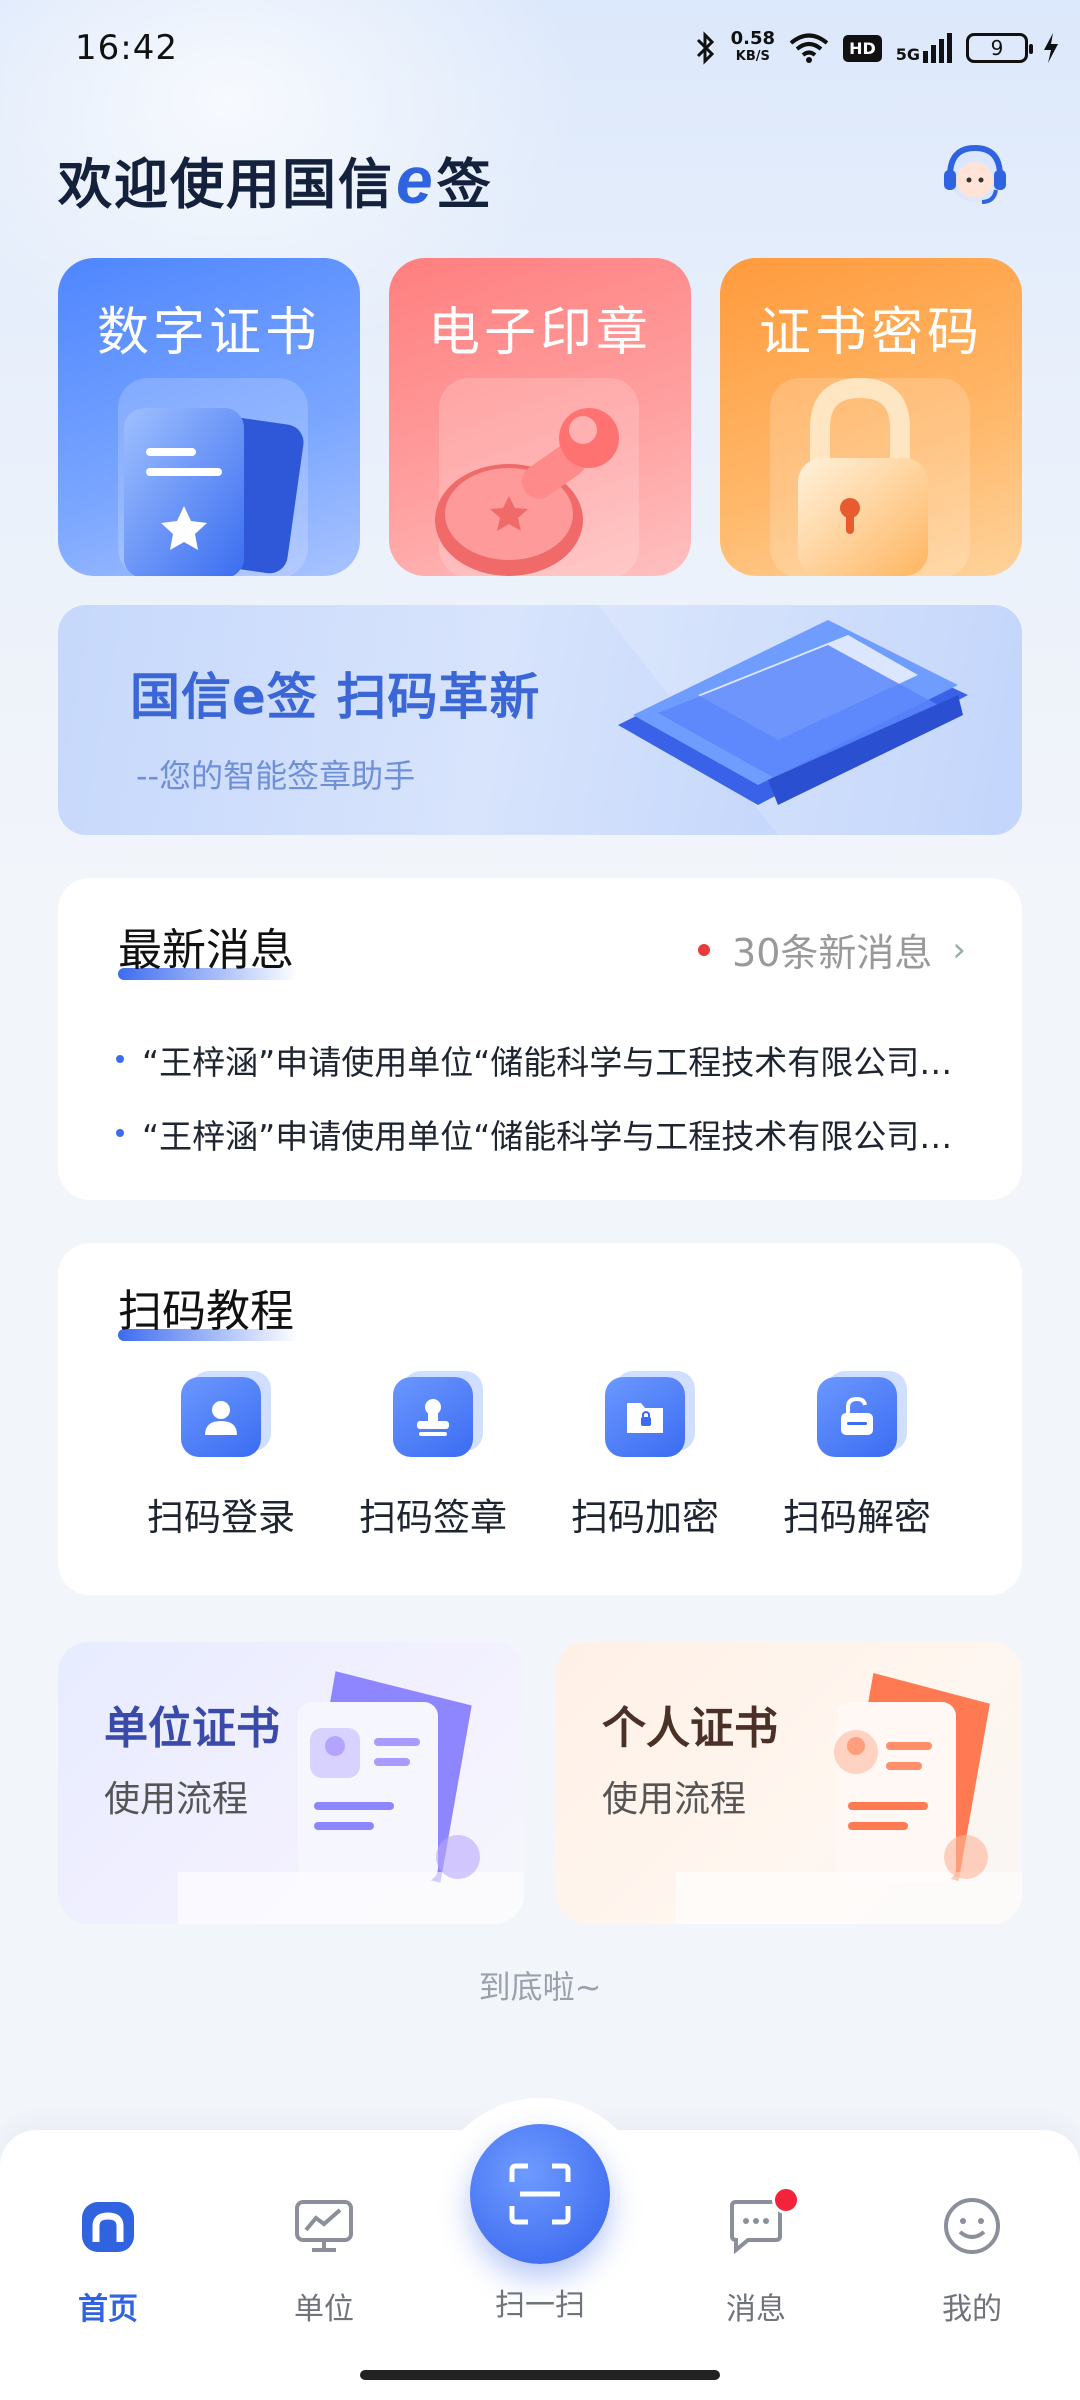 The height and width of the screenshot is (2400, 1080). I want to click on bluetooth-icon, so click(705, 48).